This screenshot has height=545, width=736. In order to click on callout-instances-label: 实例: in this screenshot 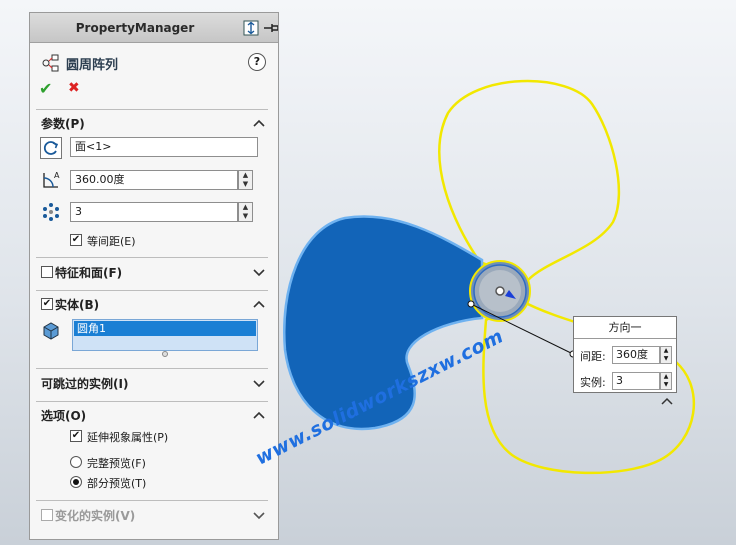, I will do `click(593, 382)`.